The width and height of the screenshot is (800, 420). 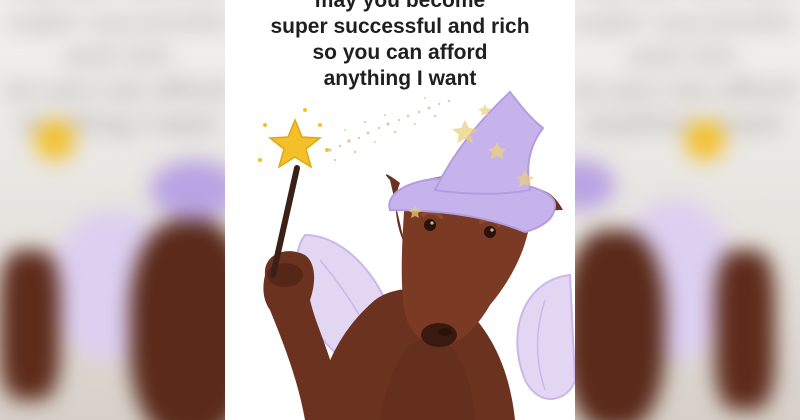 I want to click on blurred-dog-right, so click(x=615, y=325).